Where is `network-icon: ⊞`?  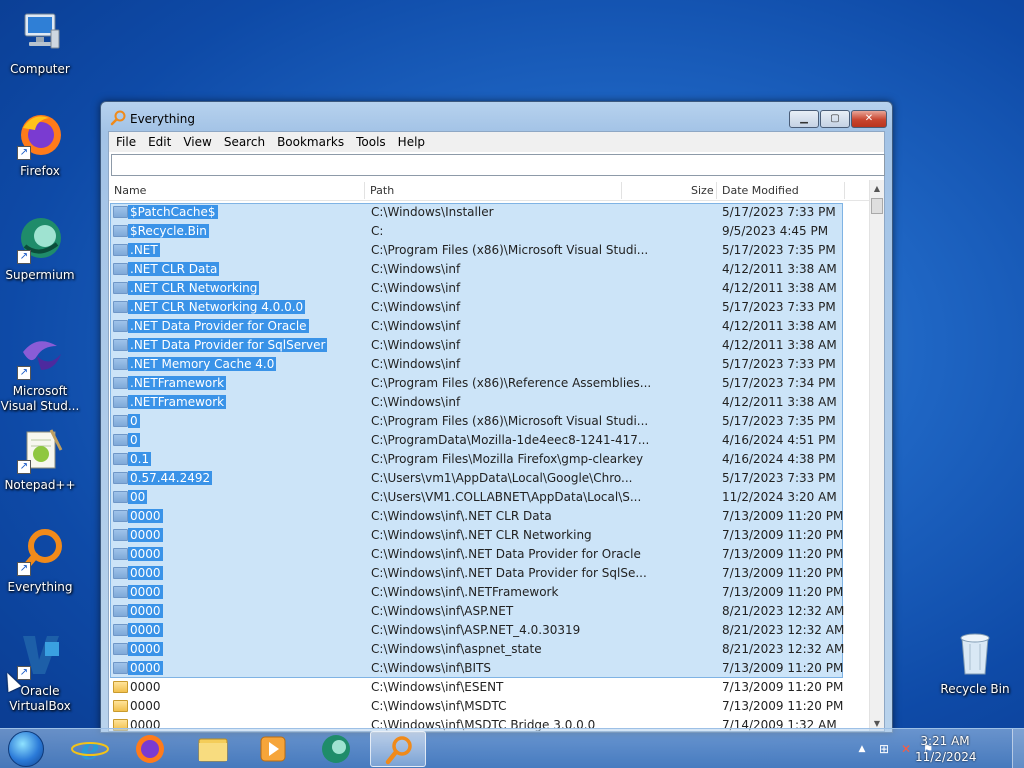 network-icon: ⊞ is located at coordinates (884, 749).